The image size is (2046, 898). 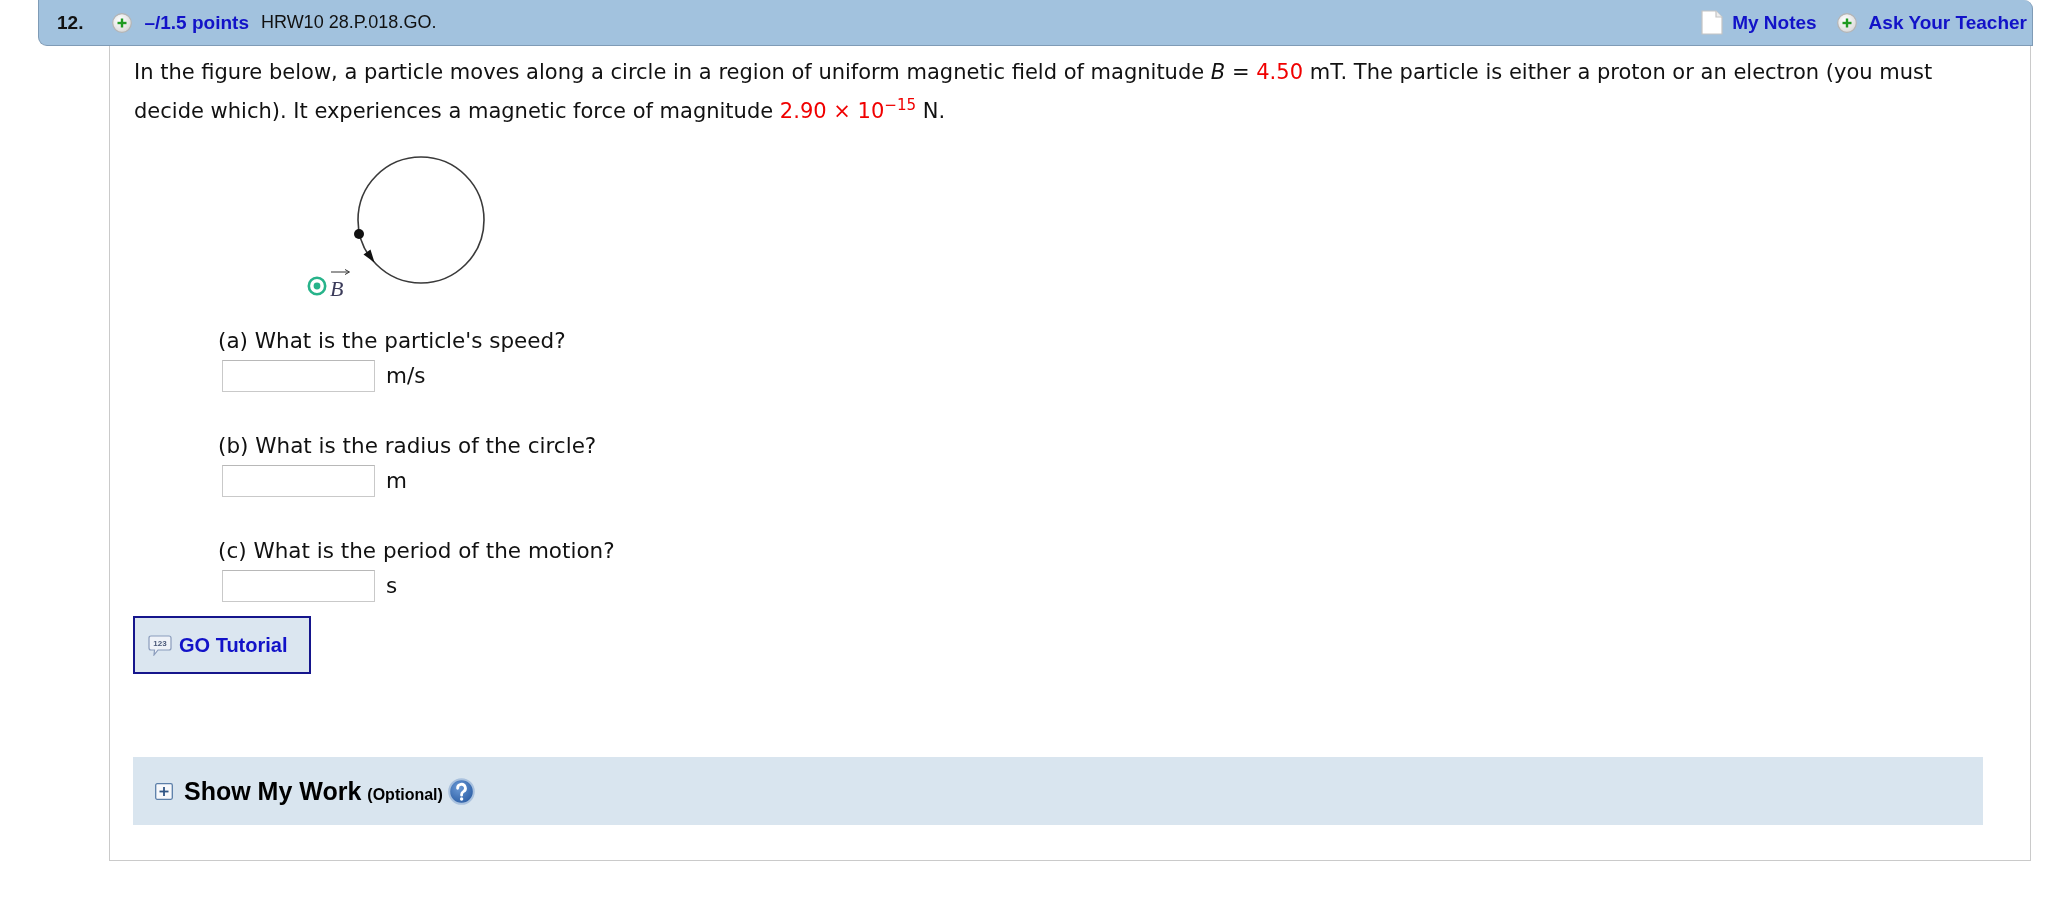 What do you see at coordinates (396, 481) in the screenshot?
I see `unit-label: m` at bounding box center [396, 481].